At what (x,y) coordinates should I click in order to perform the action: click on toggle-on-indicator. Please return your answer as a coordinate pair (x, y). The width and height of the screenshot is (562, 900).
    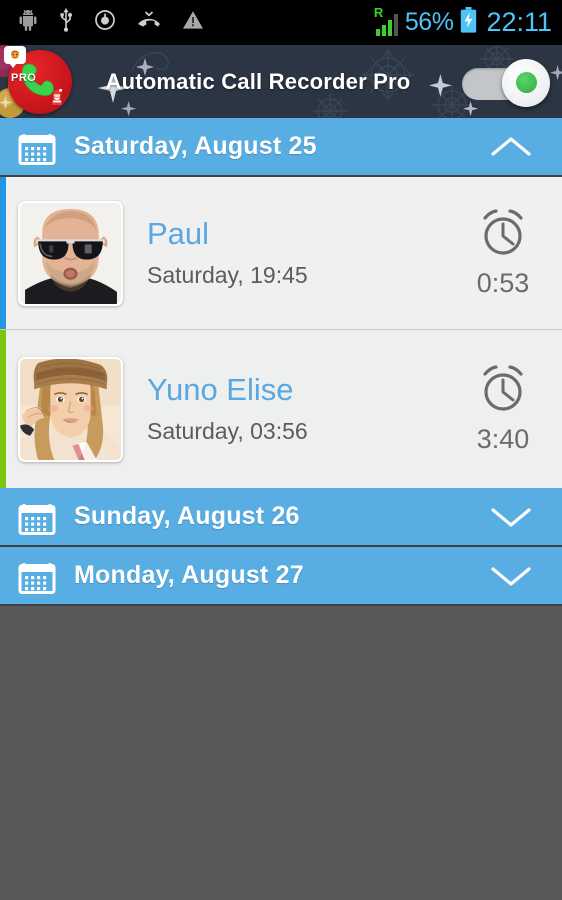
    Looking at the image, I should click on (526, 82).